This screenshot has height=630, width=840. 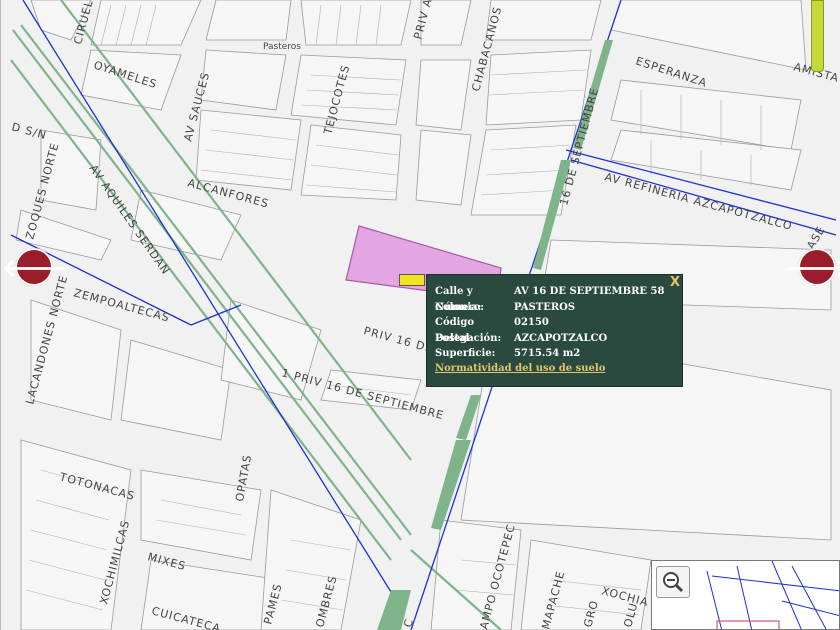 I want to click on close-popup-button: X, so click(x=675, y=282).